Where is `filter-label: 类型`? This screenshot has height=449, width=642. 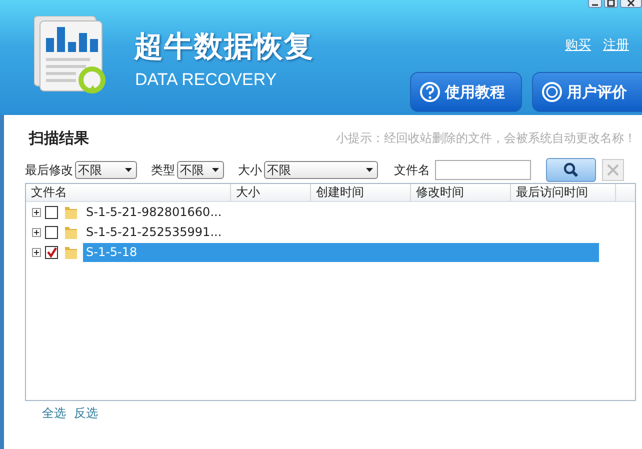 filter-label: 类型 is located at coordinates (163, 170).